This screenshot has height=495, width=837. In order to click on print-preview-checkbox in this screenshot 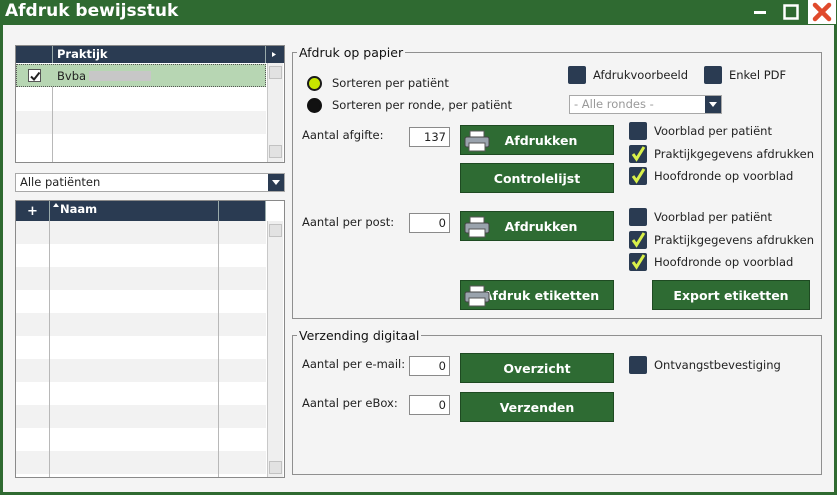, I will do `click(577, 75)`.